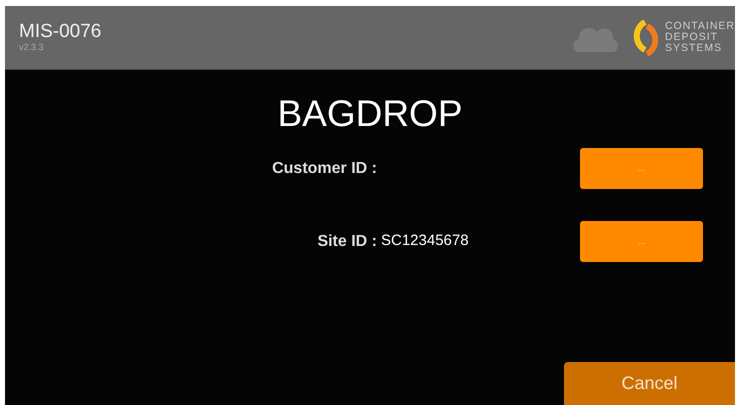 The height and width of the screenshot is (405, 738). What do you see at coordinates (699, 37) in the screenshot?
I see `logo-text: CONTAINER DEPOSIT SYSTEMS` at bounding box center [699, 37].